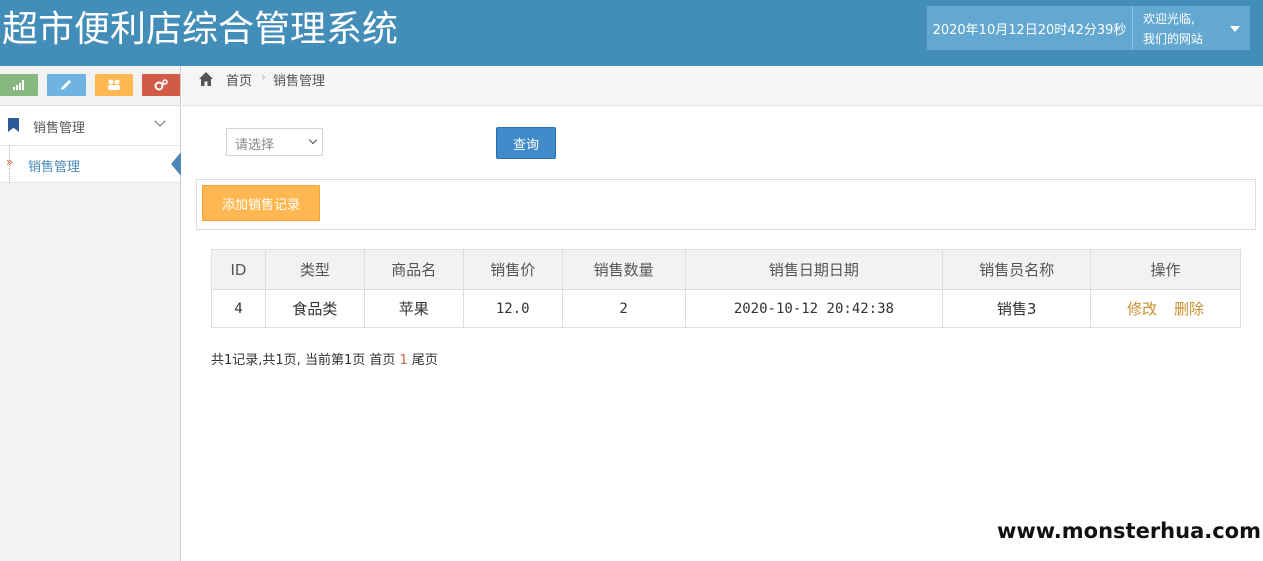 The height and width of the screenshot is (561, 1263). I want to click on sidebar-group-label: 销售管理, so click(59, 128).